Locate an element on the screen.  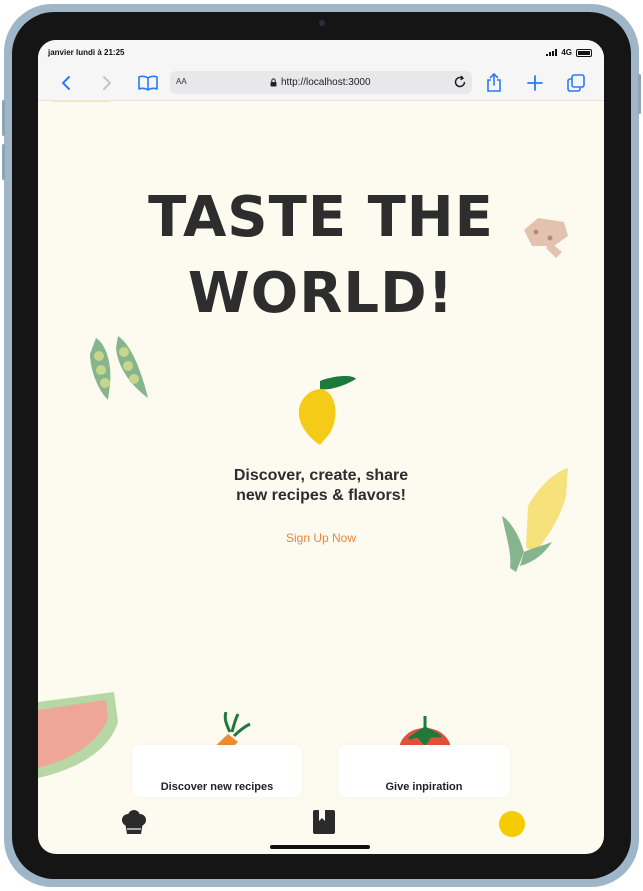
reload-button is located at coordinates (460, 83).